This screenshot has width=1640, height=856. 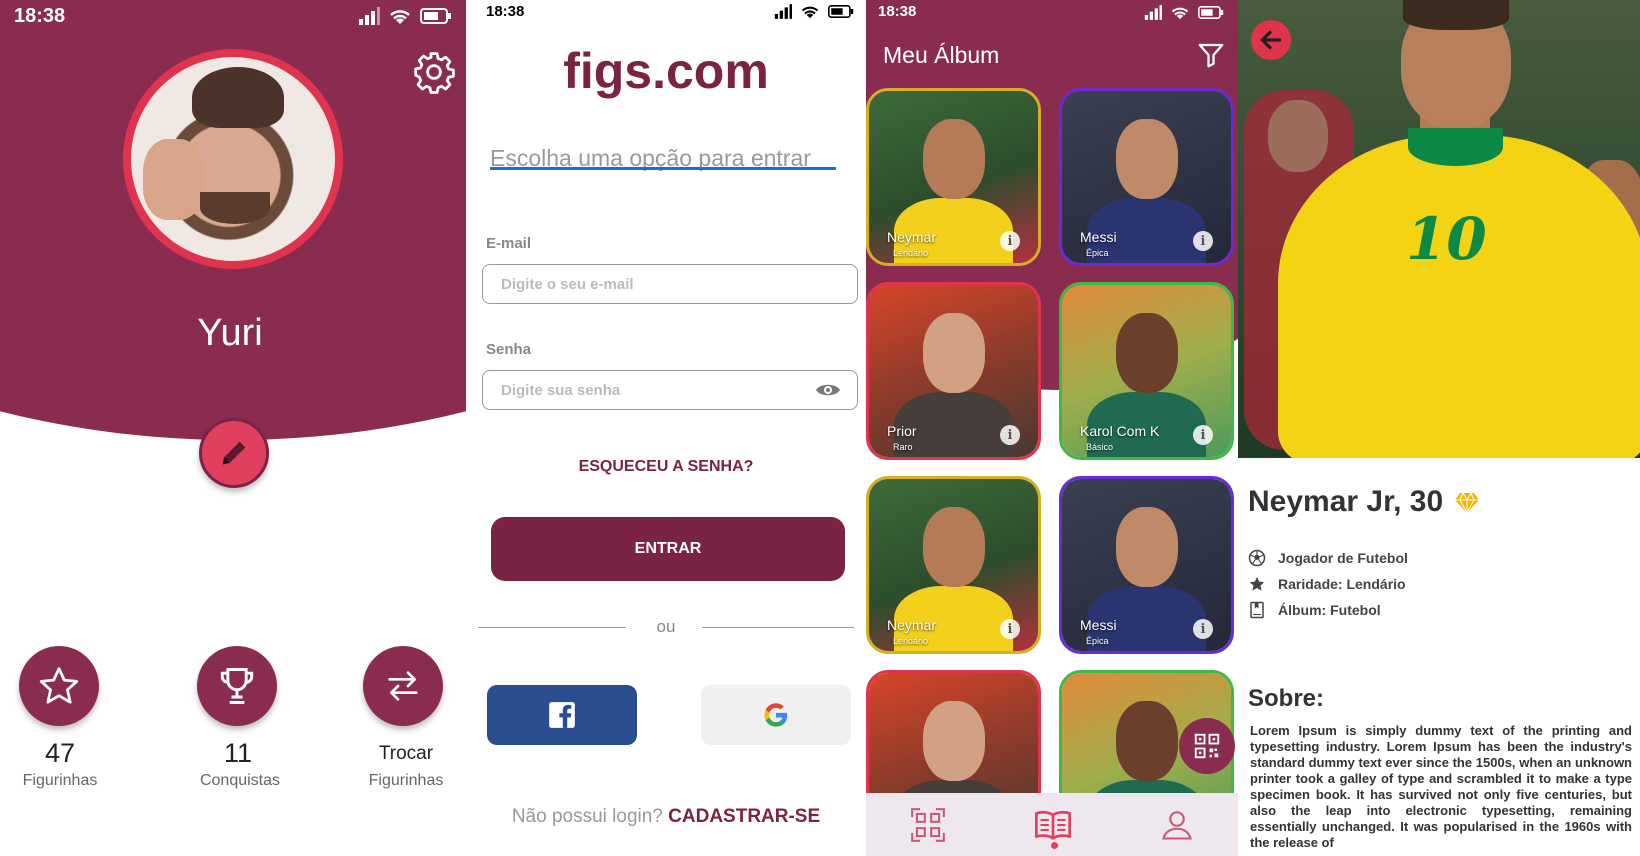 I want to click on about-title: Sobre:, so click(x=1286, y=698).